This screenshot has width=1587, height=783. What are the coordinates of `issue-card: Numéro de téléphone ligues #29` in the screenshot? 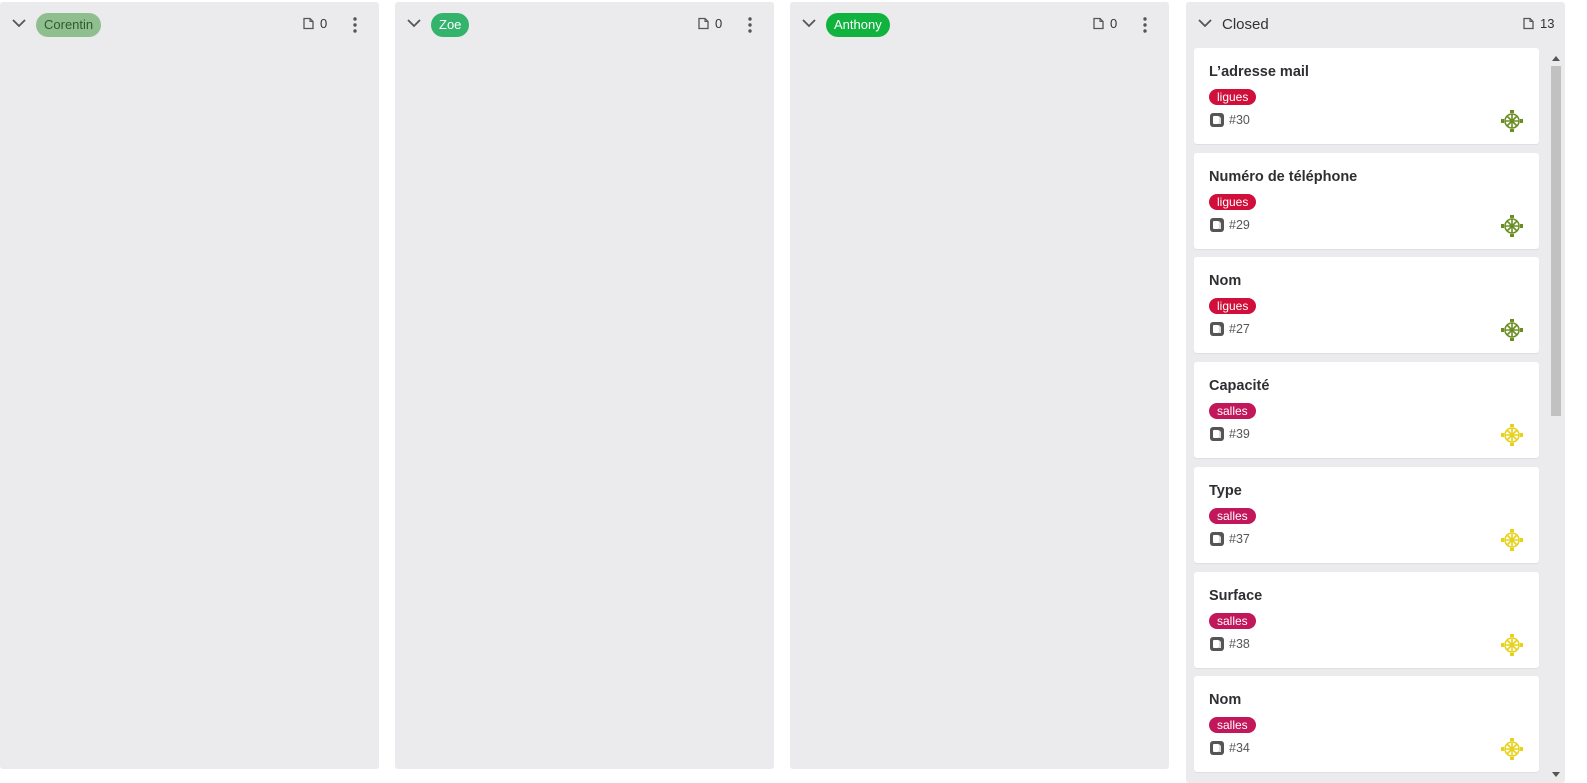 It's located at (1366, 200).